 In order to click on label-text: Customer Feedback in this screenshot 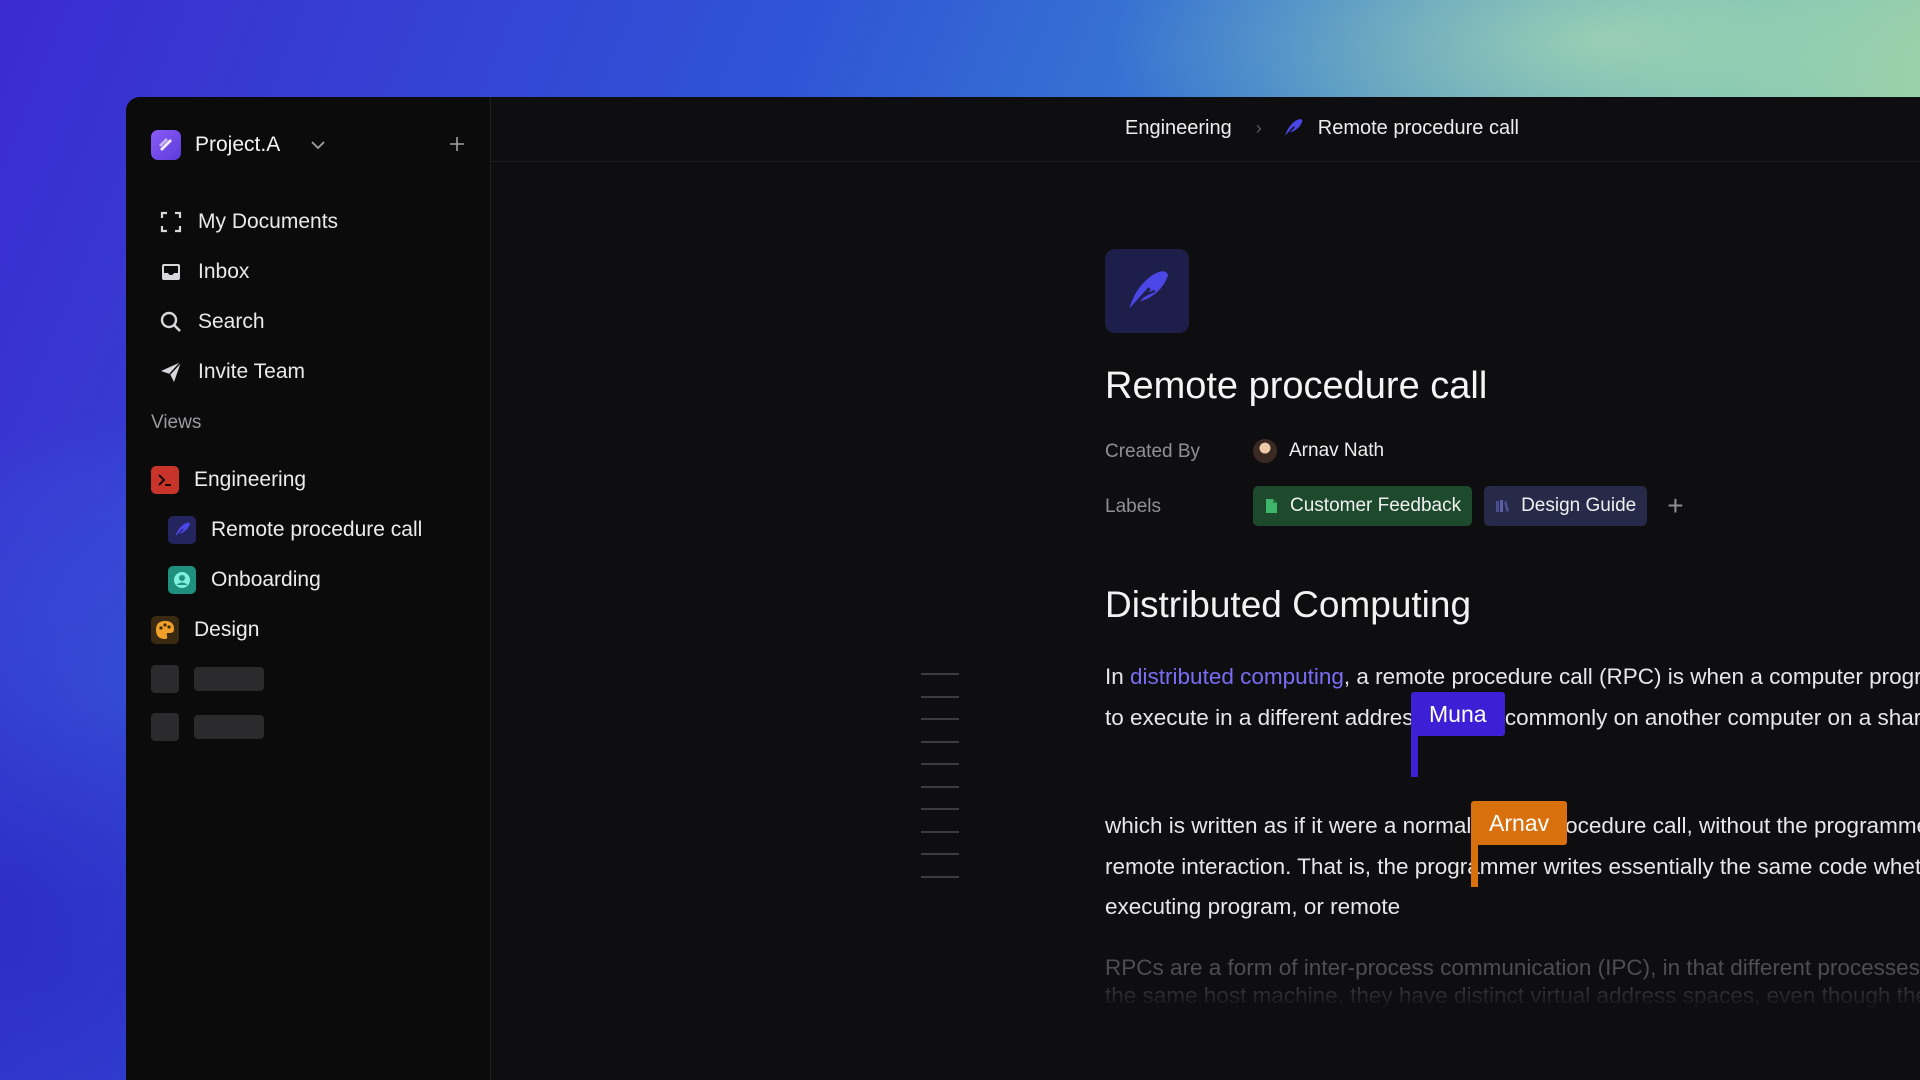, I will do `click(1376, 505)`.